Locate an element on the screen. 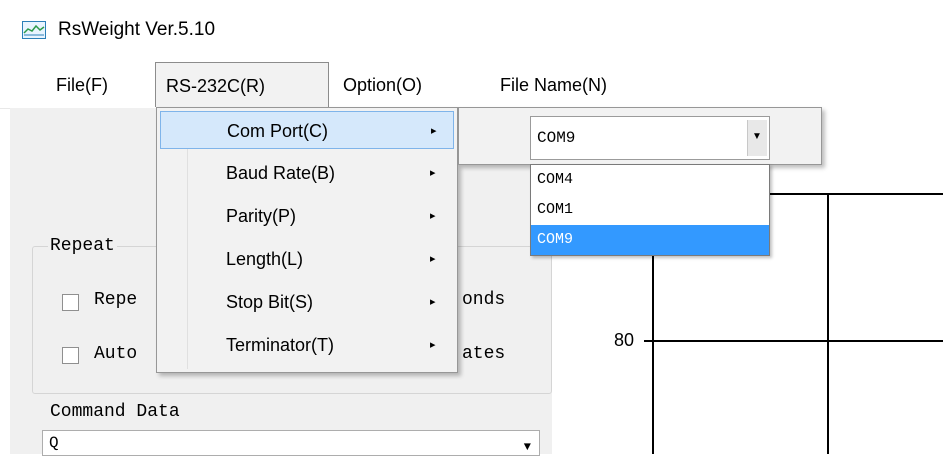 This screenshot has width=943, height=459. repeat-group-label: Repeat is located at coordinates (82, 246).